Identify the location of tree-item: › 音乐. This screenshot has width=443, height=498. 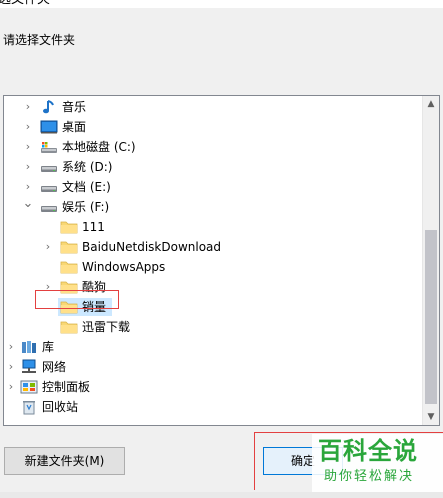
(213, 107).